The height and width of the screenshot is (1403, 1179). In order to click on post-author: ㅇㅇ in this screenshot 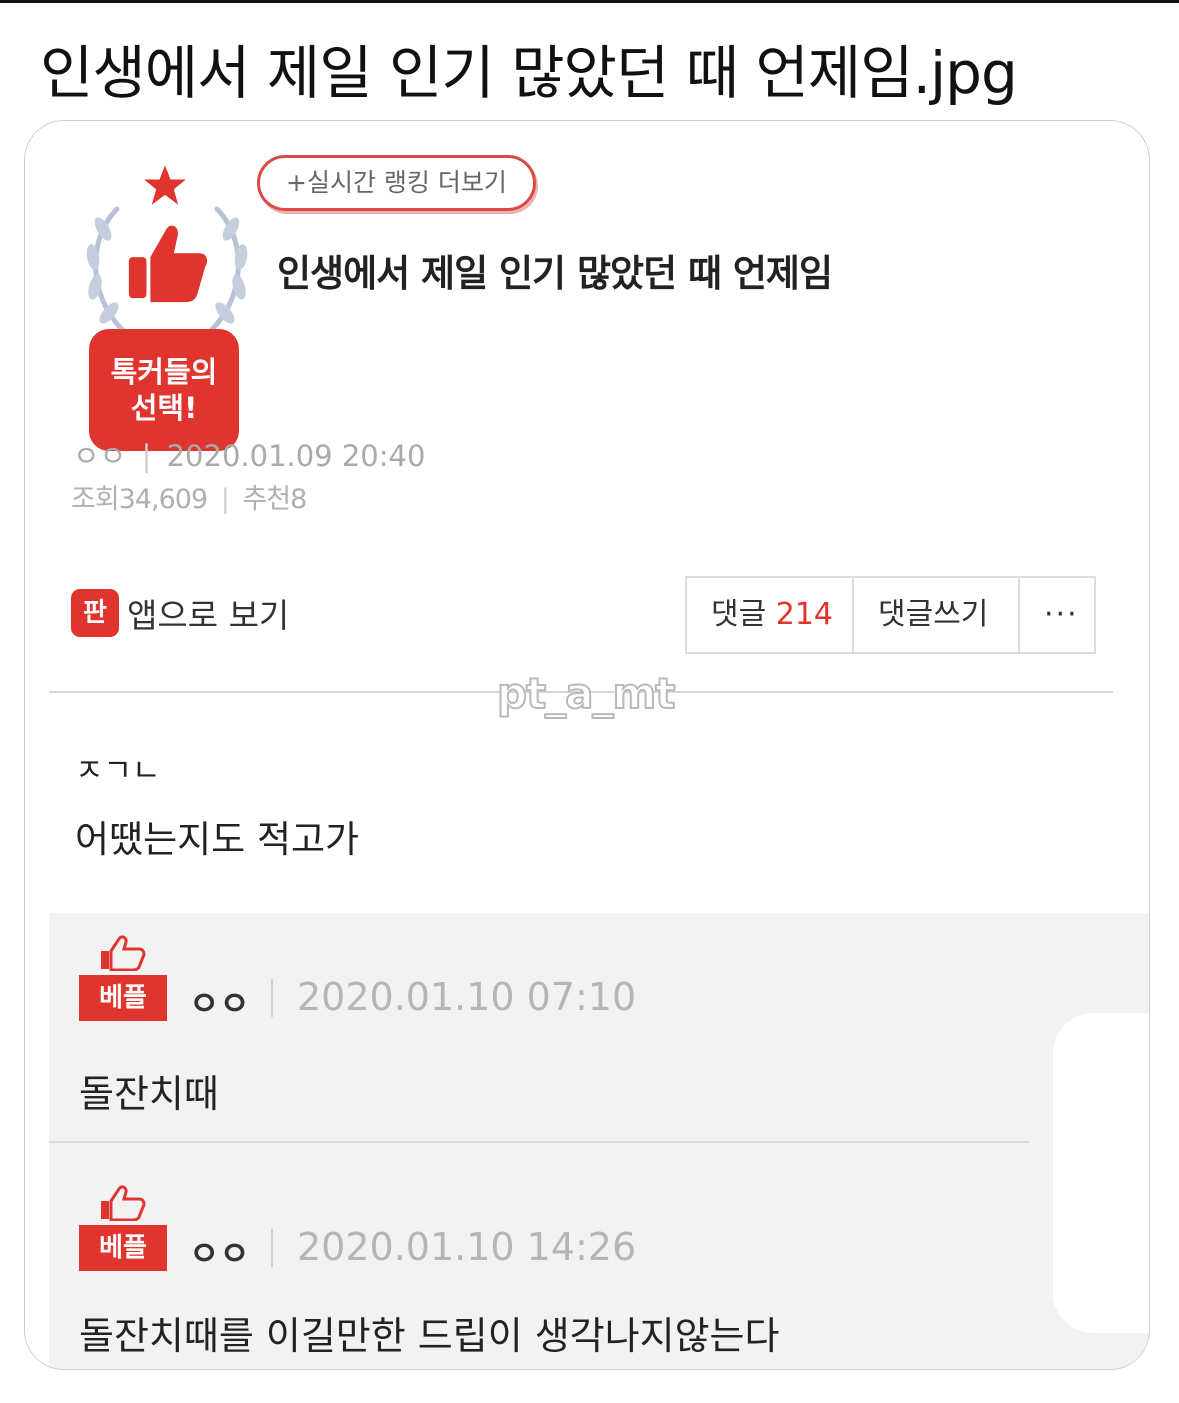, I will do `click(99, 456)`.